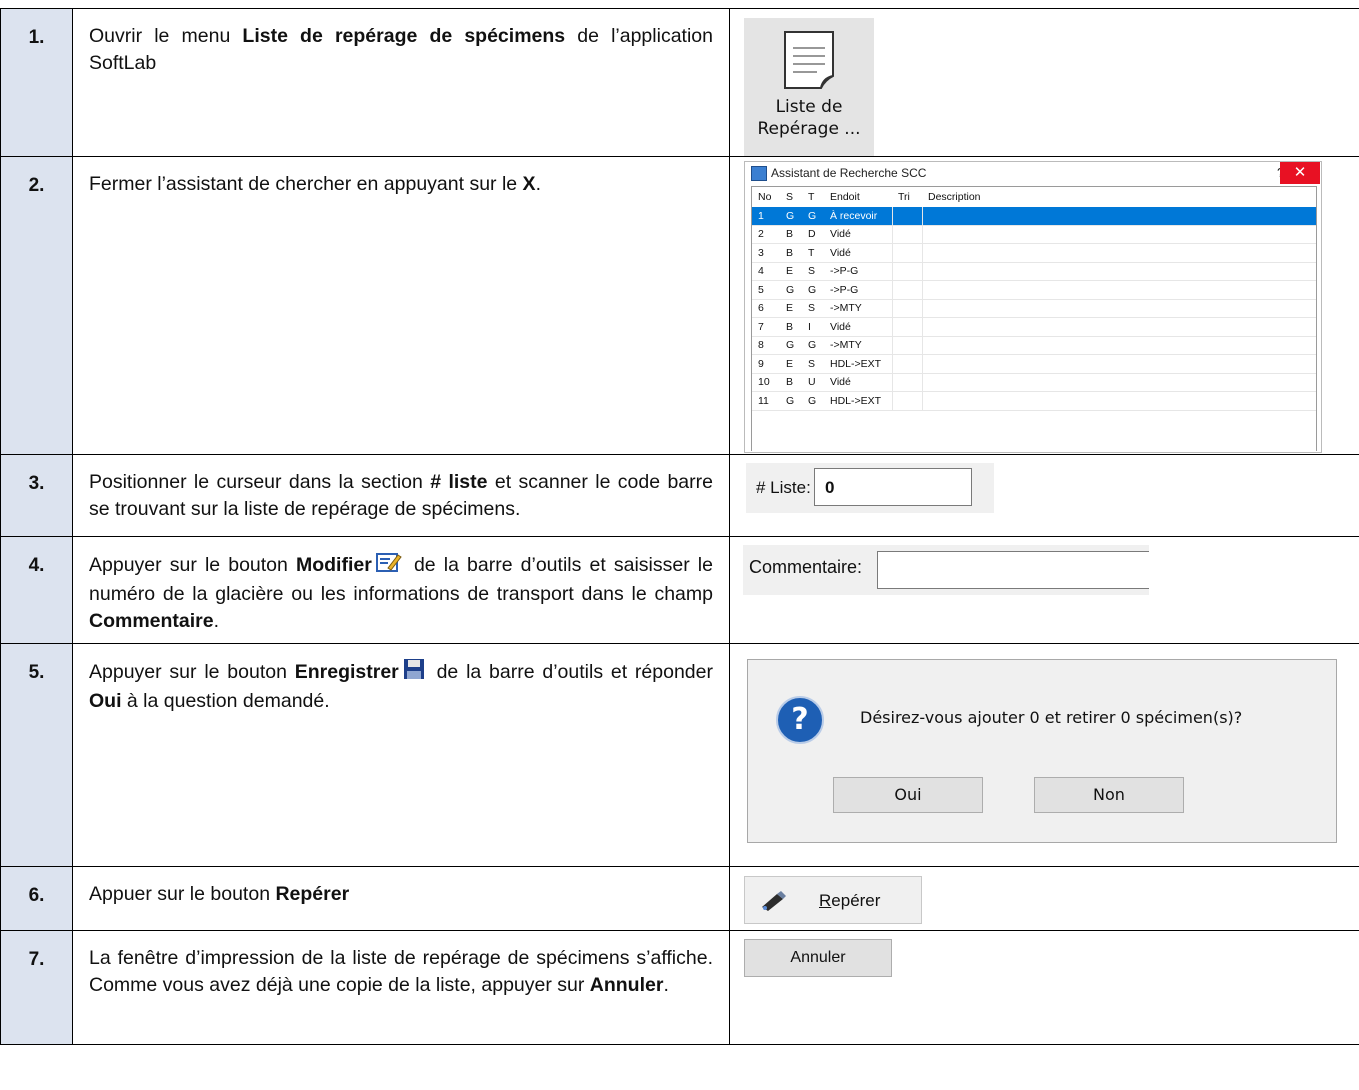 This screenshot has height=1090, width=1359. Describe the element at coordinates (766, 271) in the screenshot. I see `table-cell: 4` at that location.